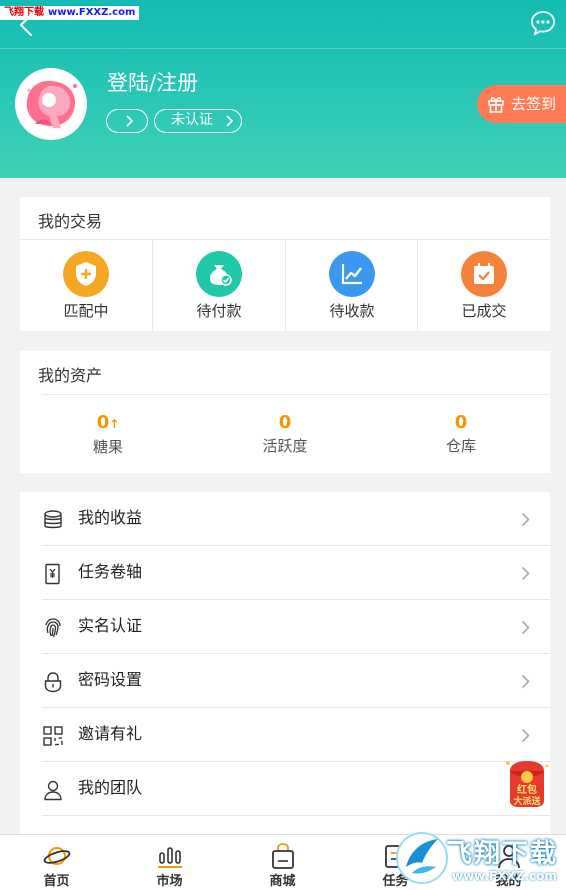  I want to click on trade-pending-payment: 待付款, so click(219, 285).